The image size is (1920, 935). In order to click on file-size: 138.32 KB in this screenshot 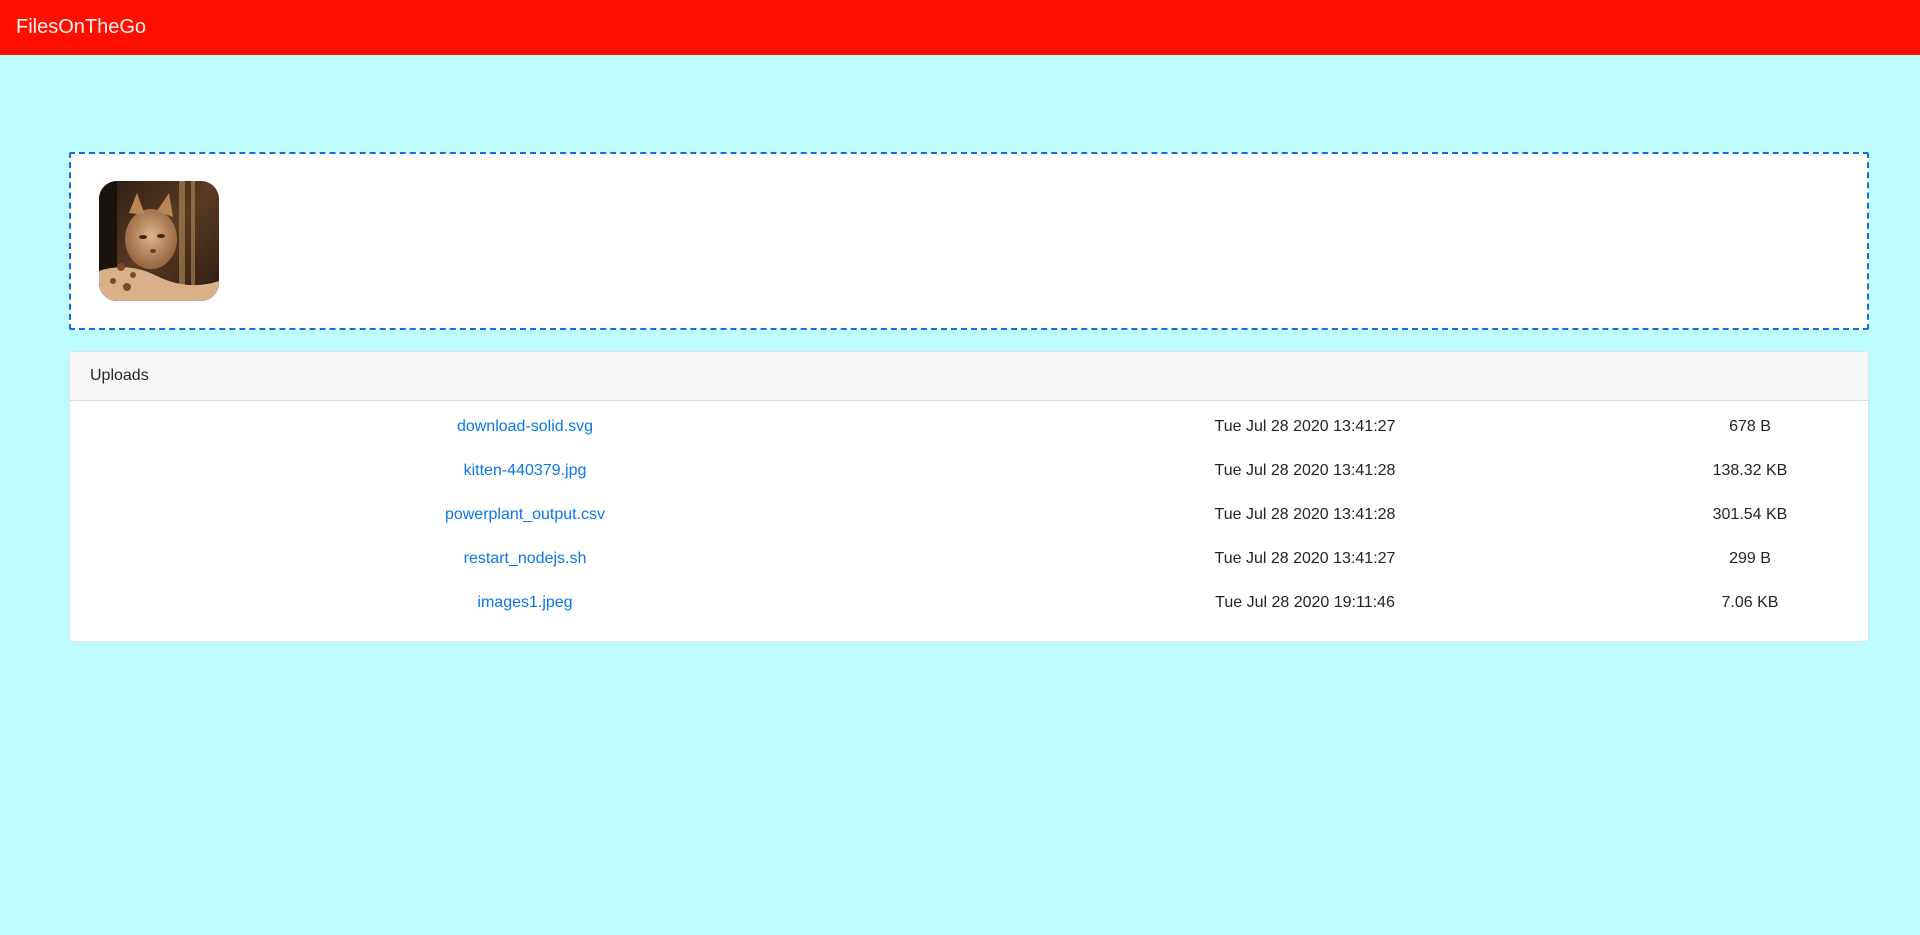, I will do `click(1750, 470)`.